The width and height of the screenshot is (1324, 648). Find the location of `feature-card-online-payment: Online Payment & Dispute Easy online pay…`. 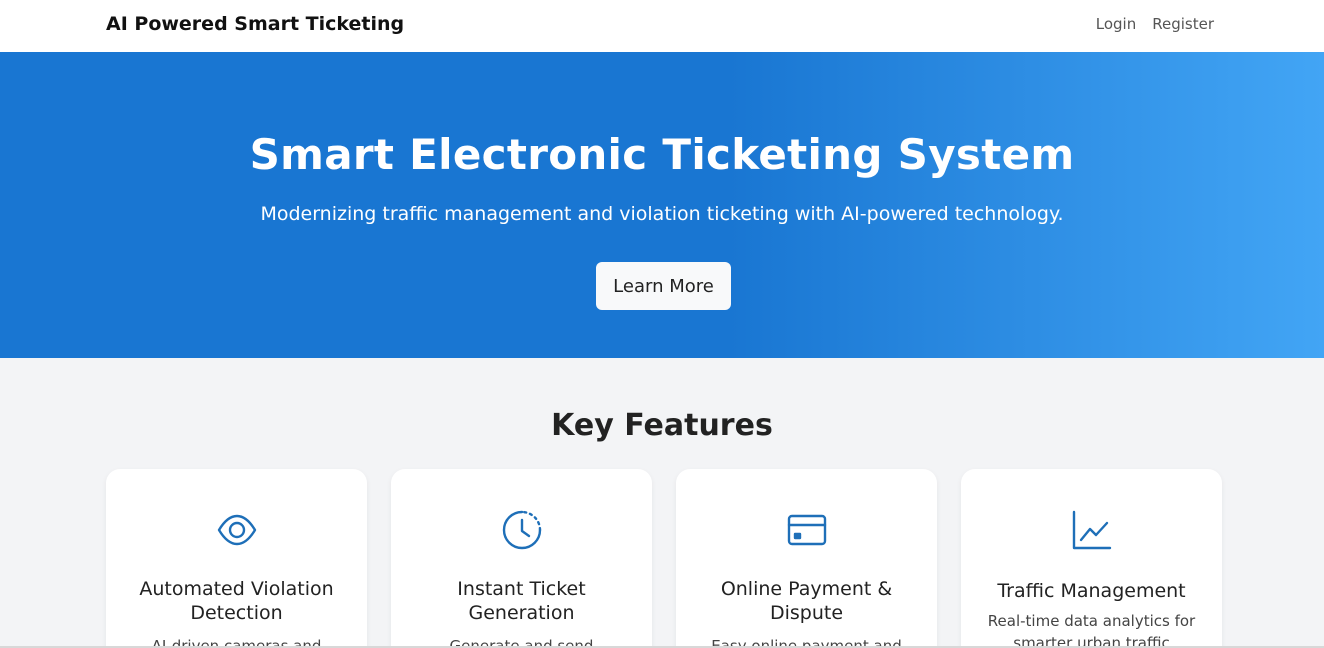

feature-card-online-payment: Online Payment & Dispute Easy online pay… is located at coordinates (806, 558).